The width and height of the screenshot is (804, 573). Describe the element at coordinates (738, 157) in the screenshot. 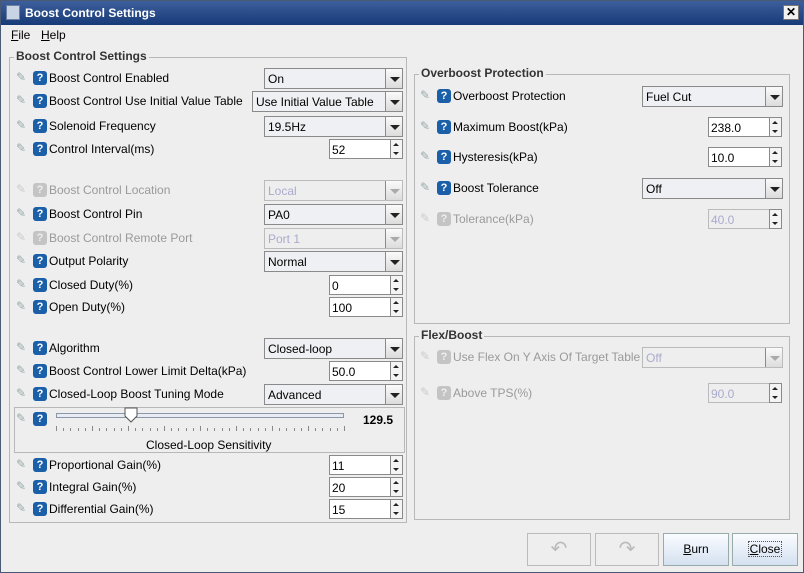

I see `hysteresis-kpa-input: 10.0` at that location.